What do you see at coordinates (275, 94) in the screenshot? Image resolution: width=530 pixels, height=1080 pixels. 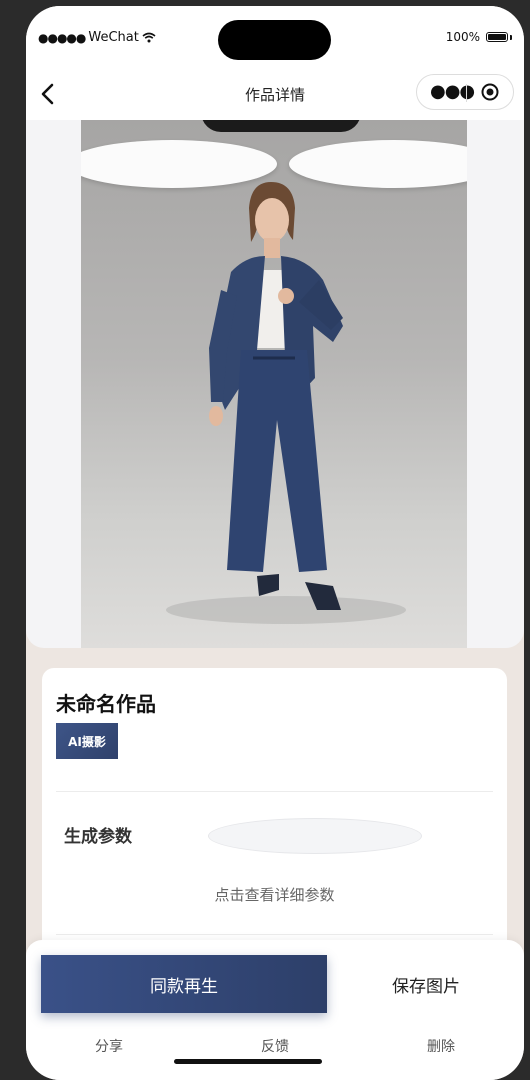 I see `nav-bar: 作品详情 ●●●` at bounding box center [275, 94].